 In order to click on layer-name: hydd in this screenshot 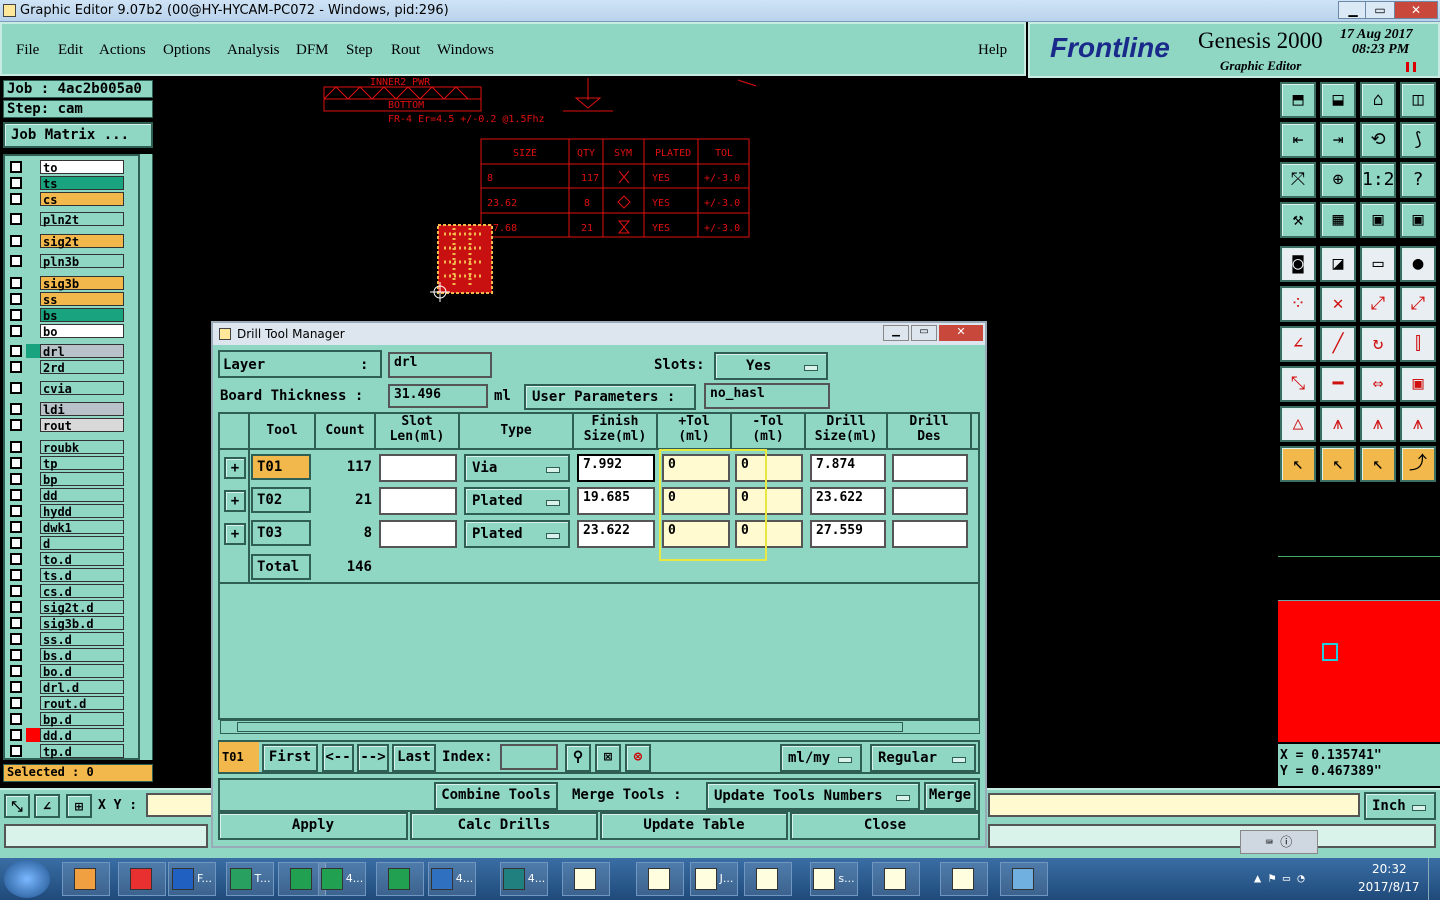, I will do `click(82, 511)`.